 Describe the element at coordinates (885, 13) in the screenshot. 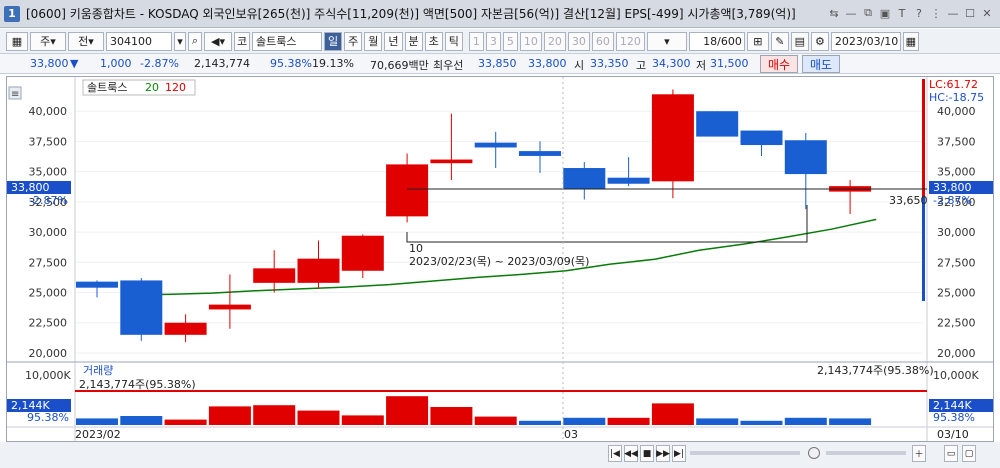

I see `screen-icon: ▣` at that location.